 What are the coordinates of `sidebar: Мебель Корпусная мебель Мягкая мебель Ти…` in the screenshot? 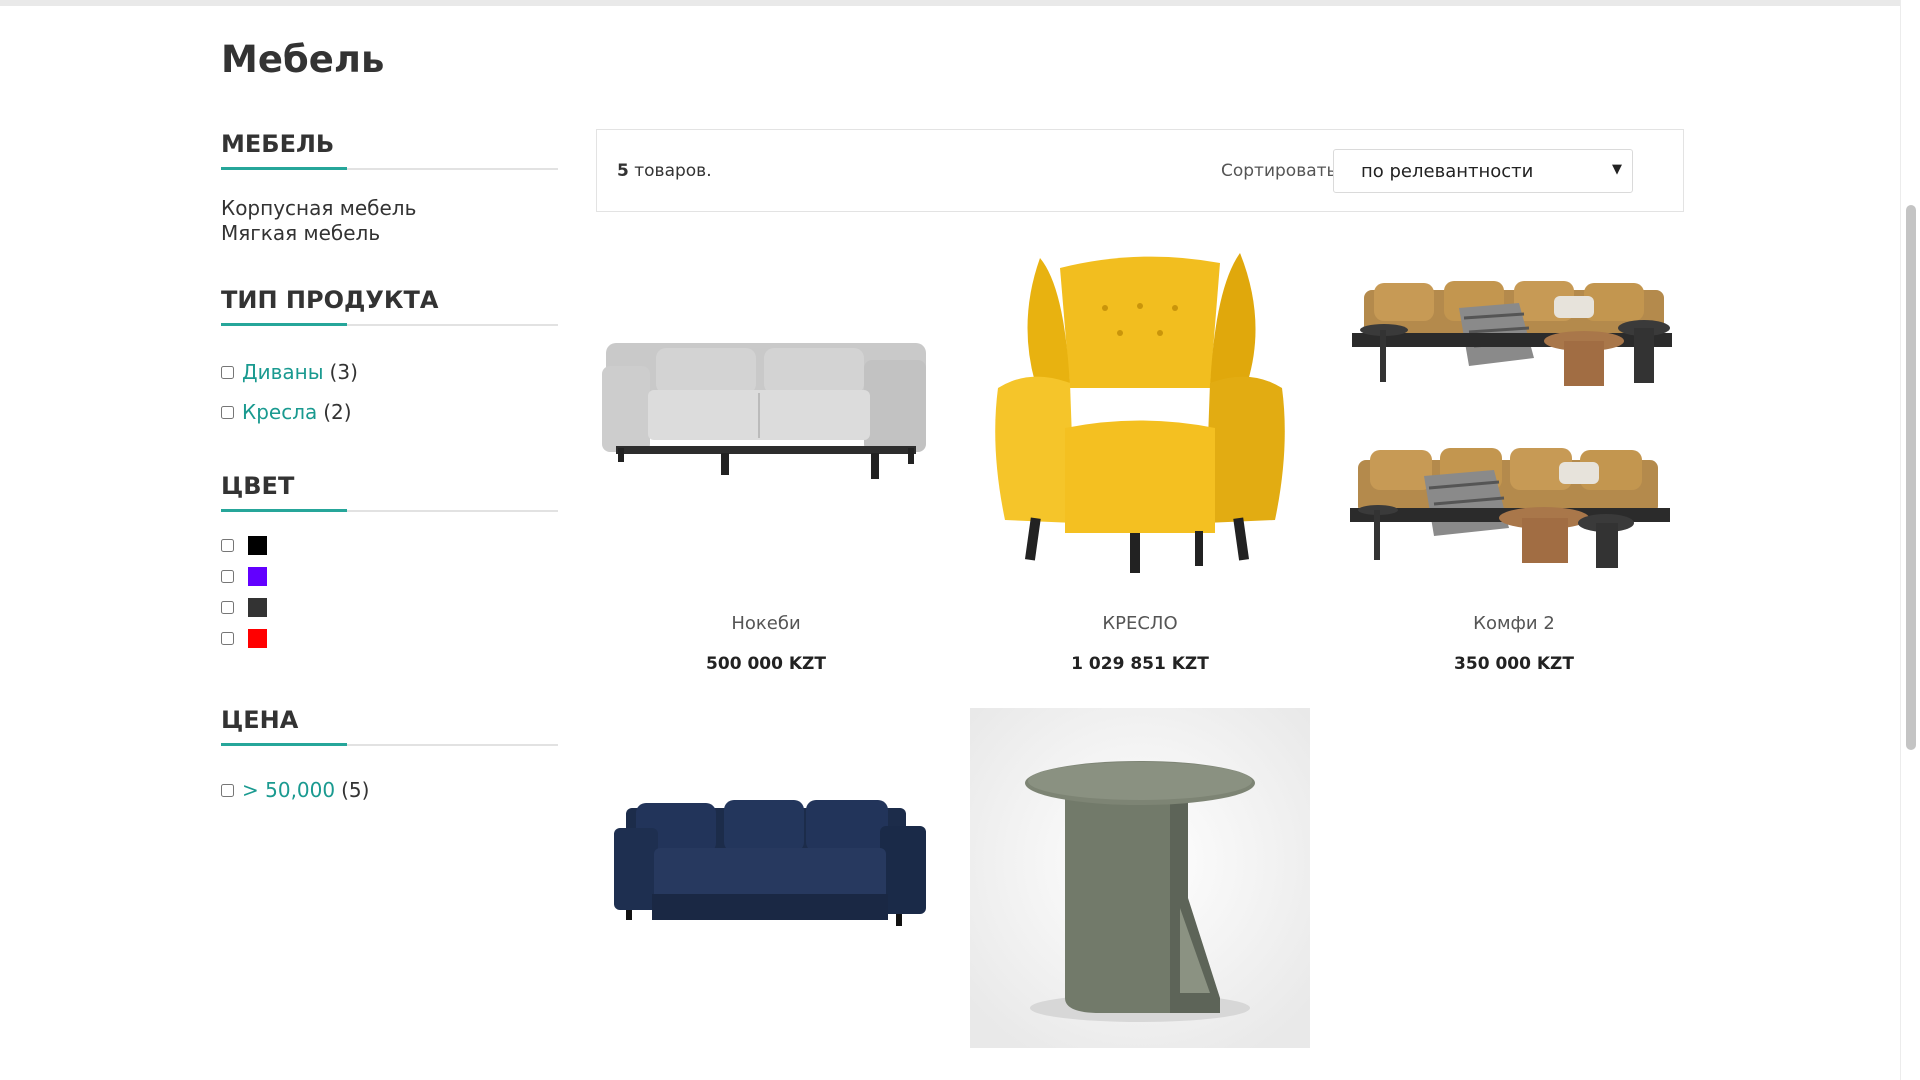 It's located at (389, 490).